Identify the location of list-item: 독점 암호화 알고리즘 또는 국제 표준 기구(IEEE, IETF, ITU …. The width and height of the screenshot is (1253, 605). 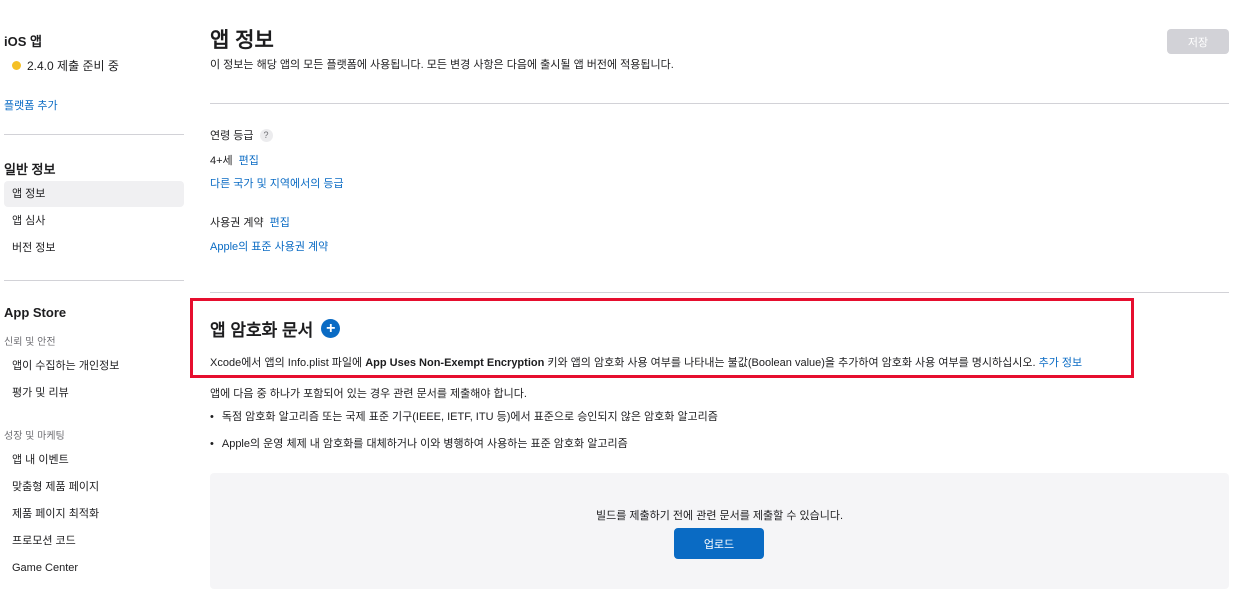
(464, 416).